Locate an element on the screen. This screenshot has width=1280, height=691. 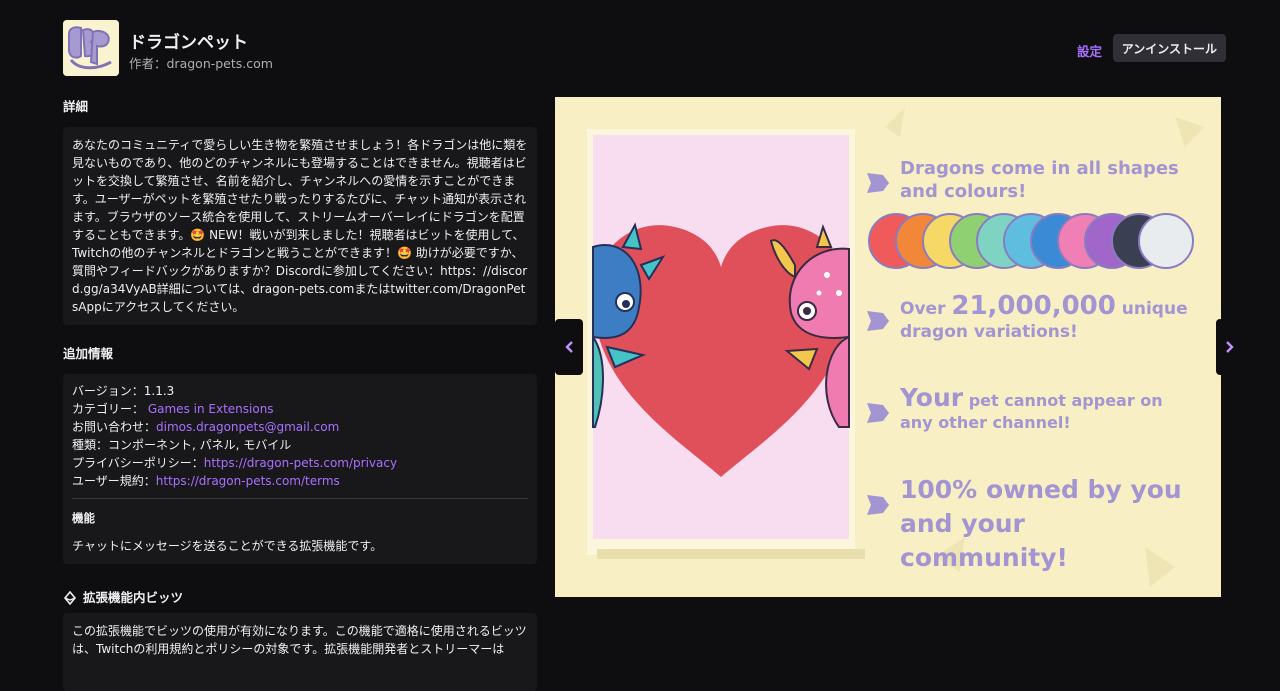
category-row: カテゴリー： Games in Extensions is located at coordinates (300, 409).